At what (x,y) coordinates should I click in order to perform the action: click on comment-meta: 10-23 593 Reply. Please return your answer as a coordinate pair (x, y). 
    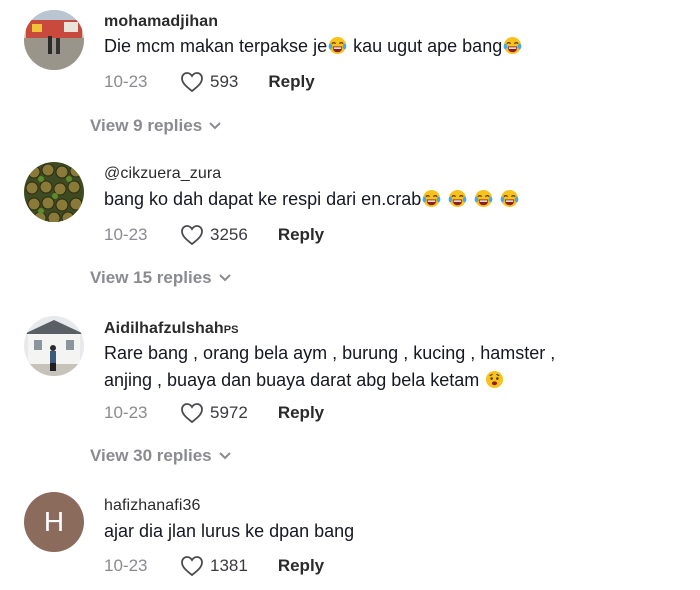
    Looking at the image, I should click on (209, 82).